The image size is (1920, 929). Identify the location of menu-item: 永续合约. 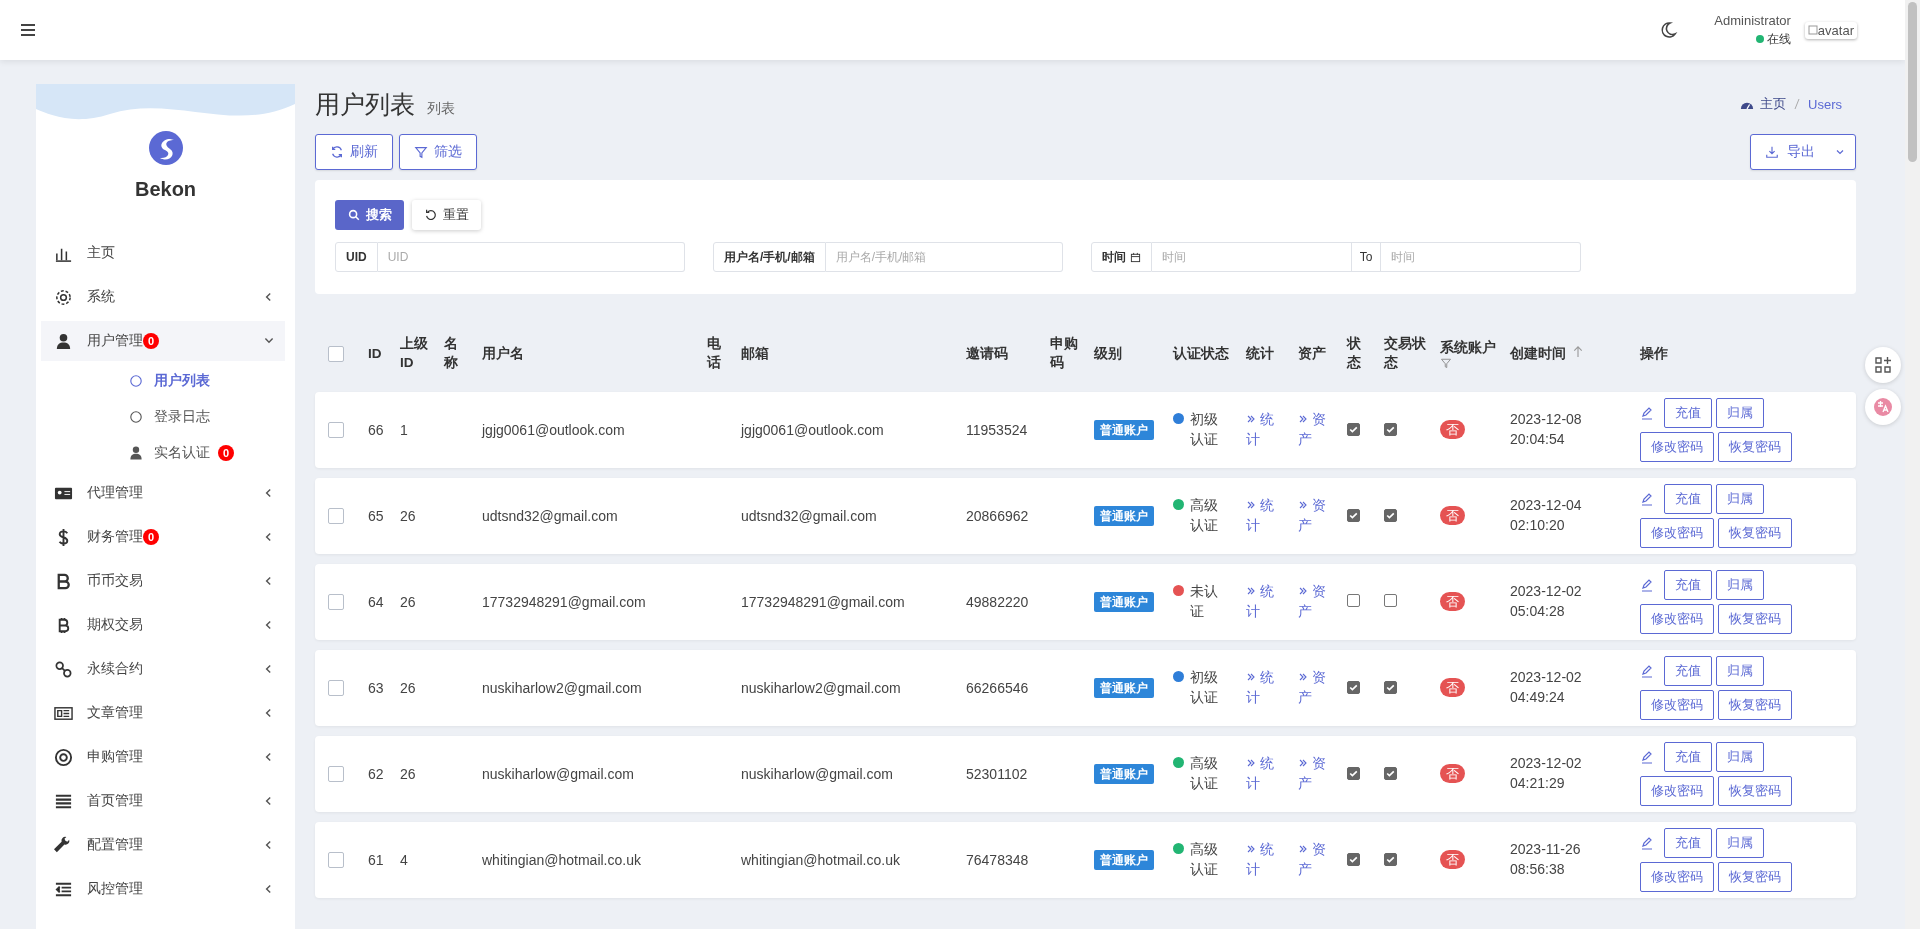
(163, 669).